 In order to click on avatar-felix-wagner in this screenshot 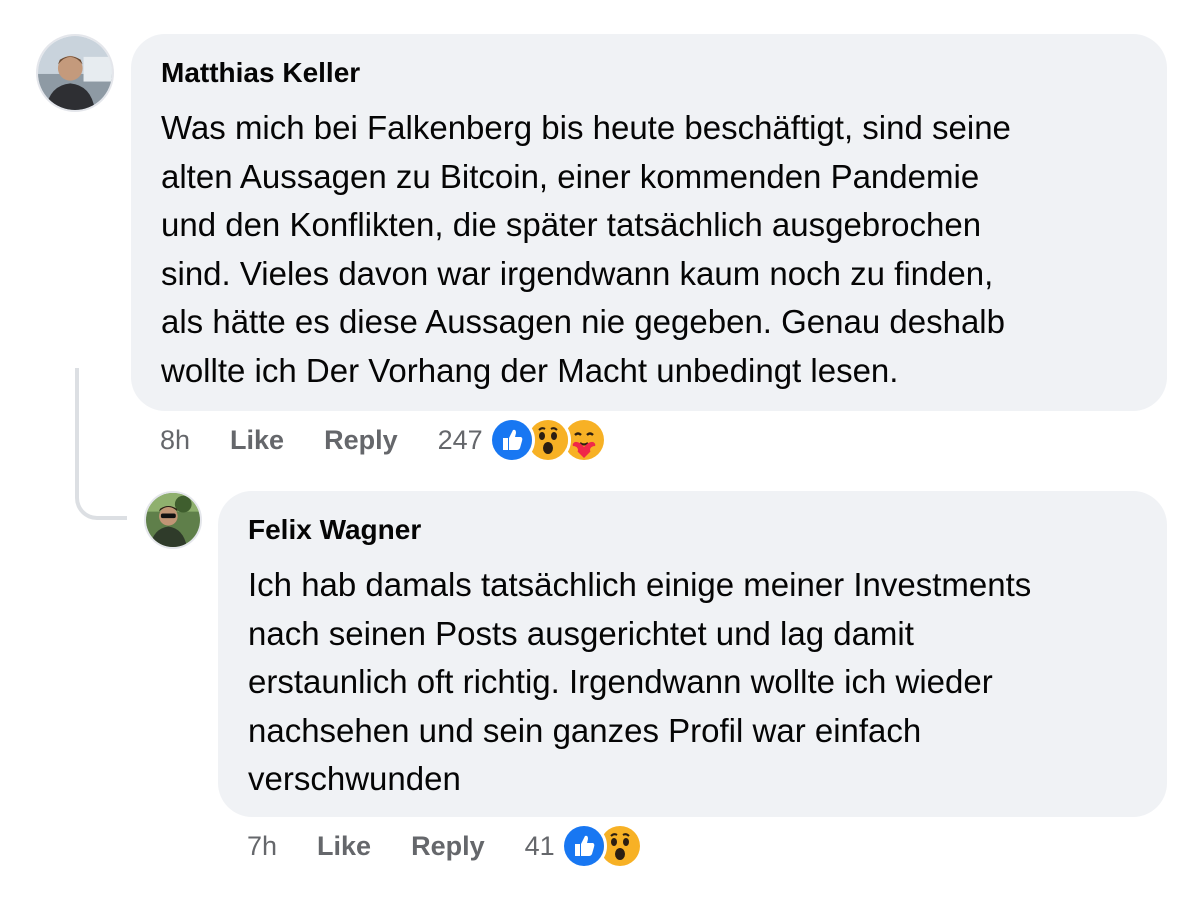, I will do `click(173, 520)`.